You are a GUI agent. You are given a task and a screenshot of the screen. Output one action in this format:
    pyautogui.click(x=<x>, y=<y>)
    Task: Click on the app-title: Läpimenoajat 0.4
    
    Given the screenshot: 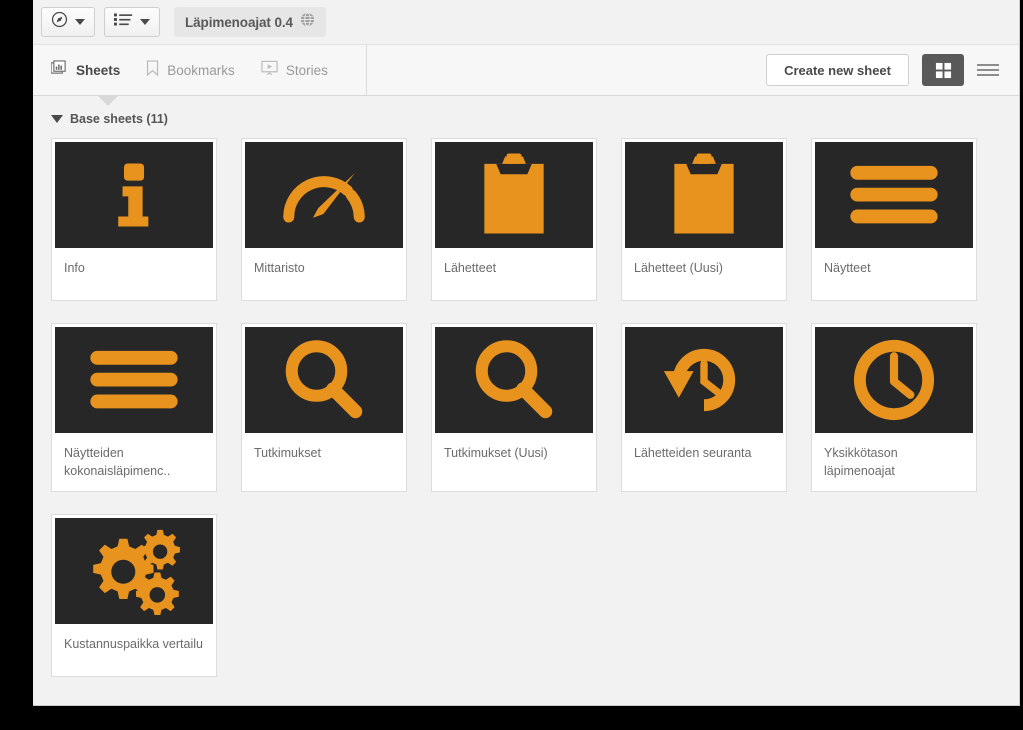 What is the action you would take?
    pyautogui.click(x=239, y=22)
    